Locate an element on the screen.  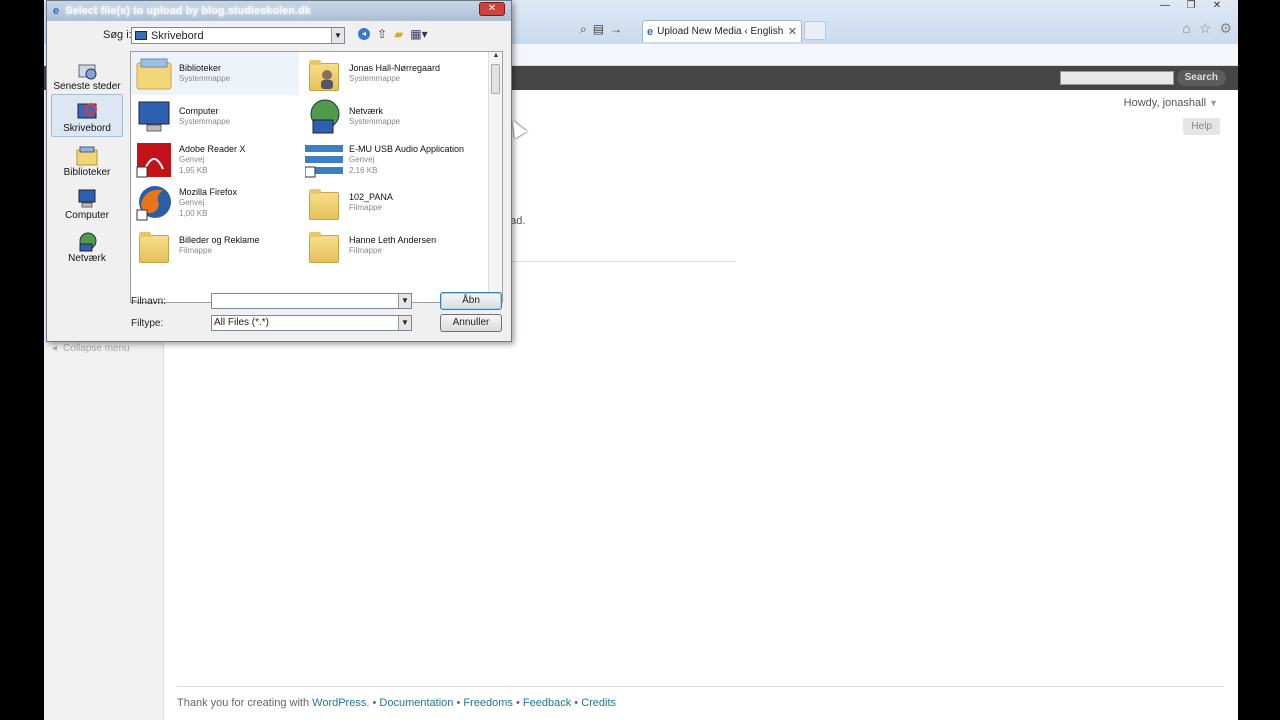
ie-logo-icon: e is located at coordinates (56, 11).